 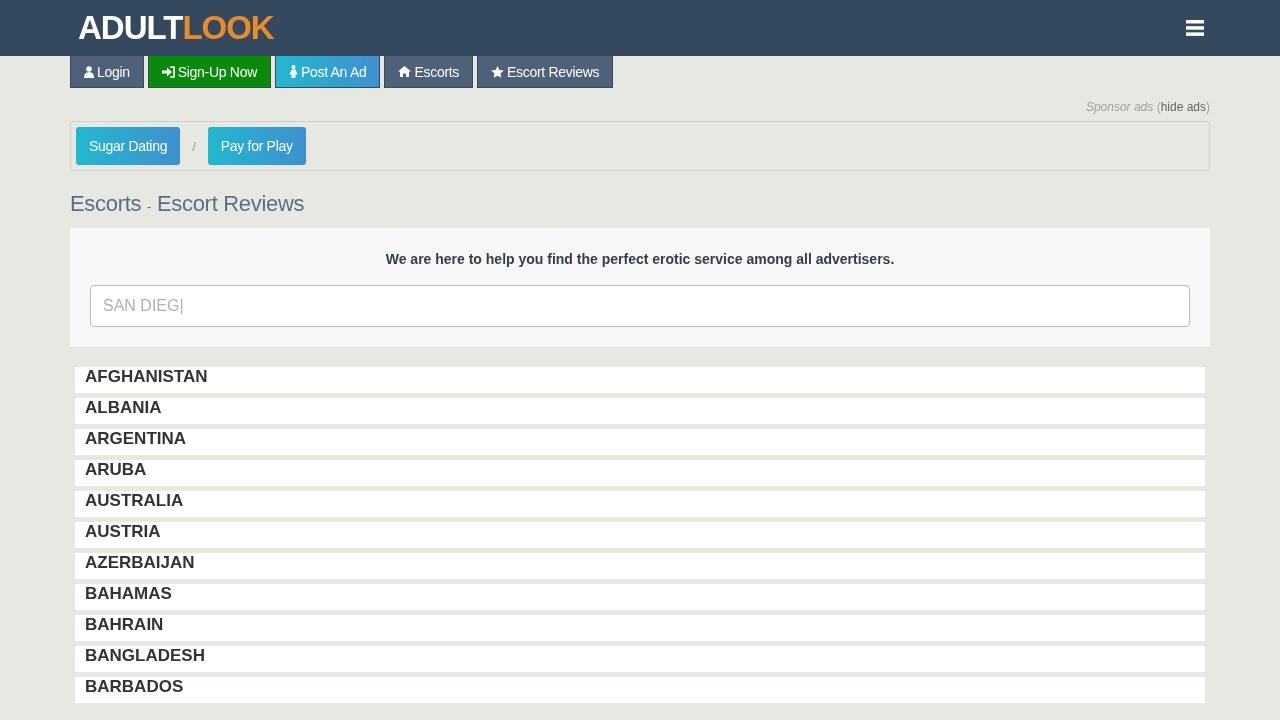 What do you see at coordinates (405, 71) in the screenshot?
I see `home-icon` at bounding box center [405, 71].